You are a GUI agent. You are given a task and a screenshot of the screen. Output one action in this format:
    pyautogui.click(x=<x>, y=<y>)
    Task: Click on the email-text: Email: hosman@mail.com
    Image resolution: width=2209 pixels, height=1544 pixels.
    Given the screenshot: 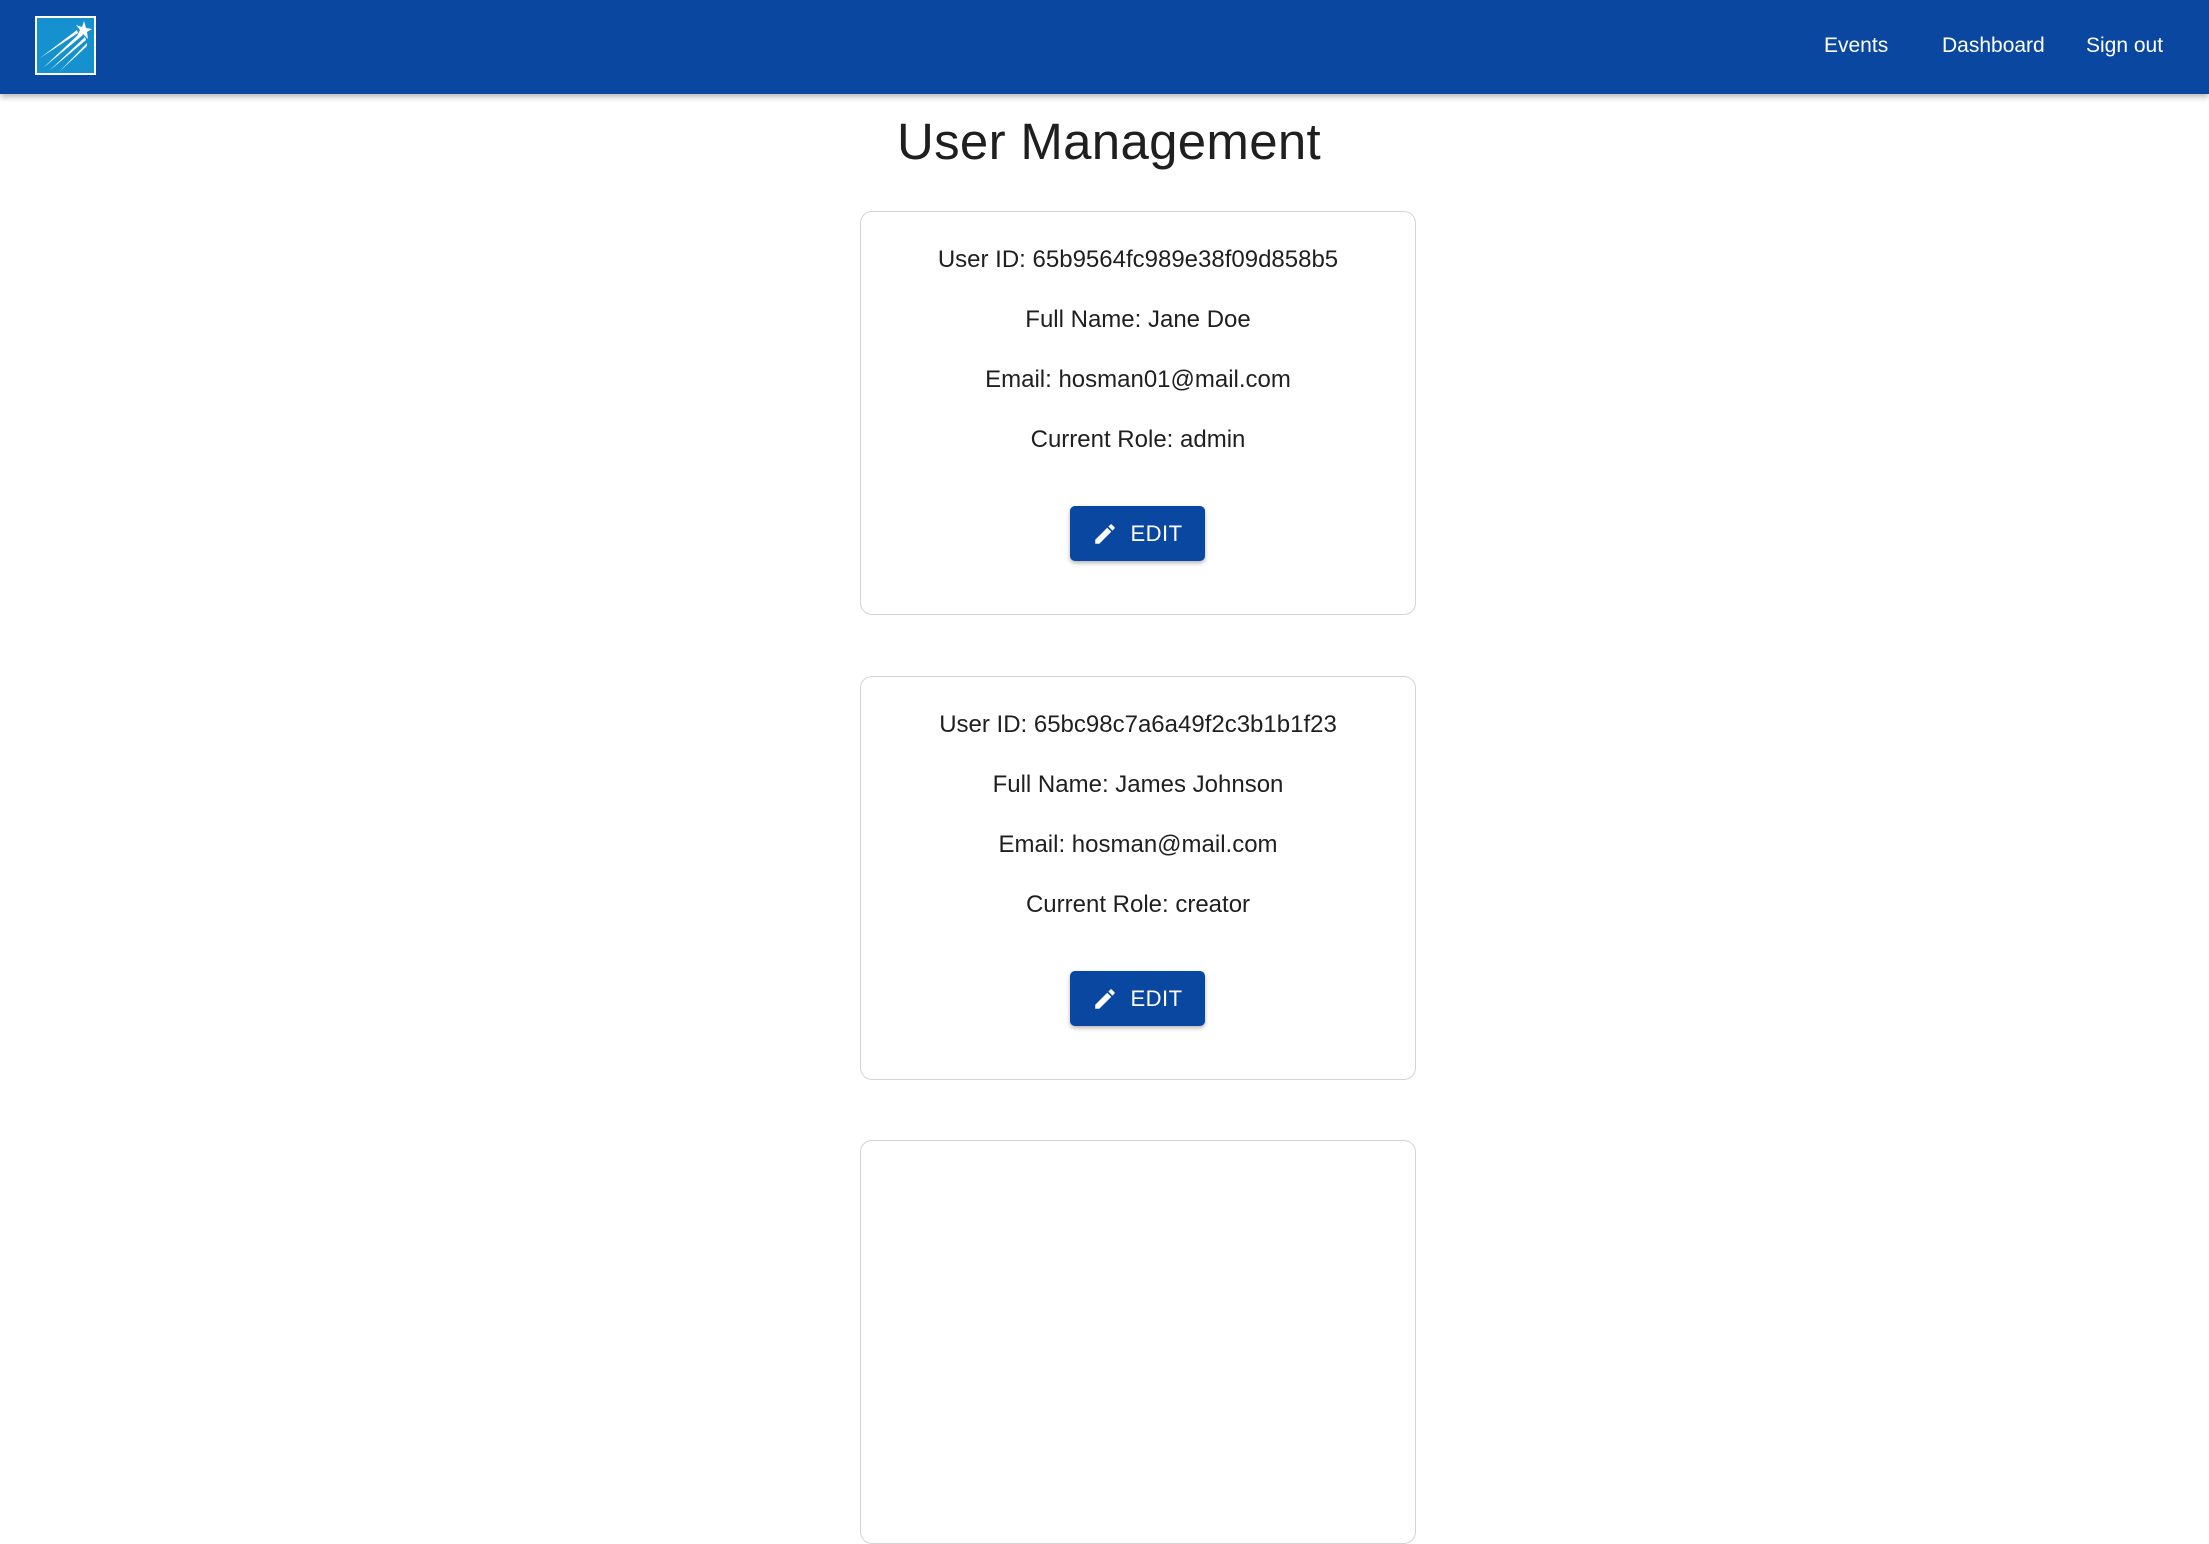 What is the action you would take?
    pyautogui.click(x=1138, y=844)
    